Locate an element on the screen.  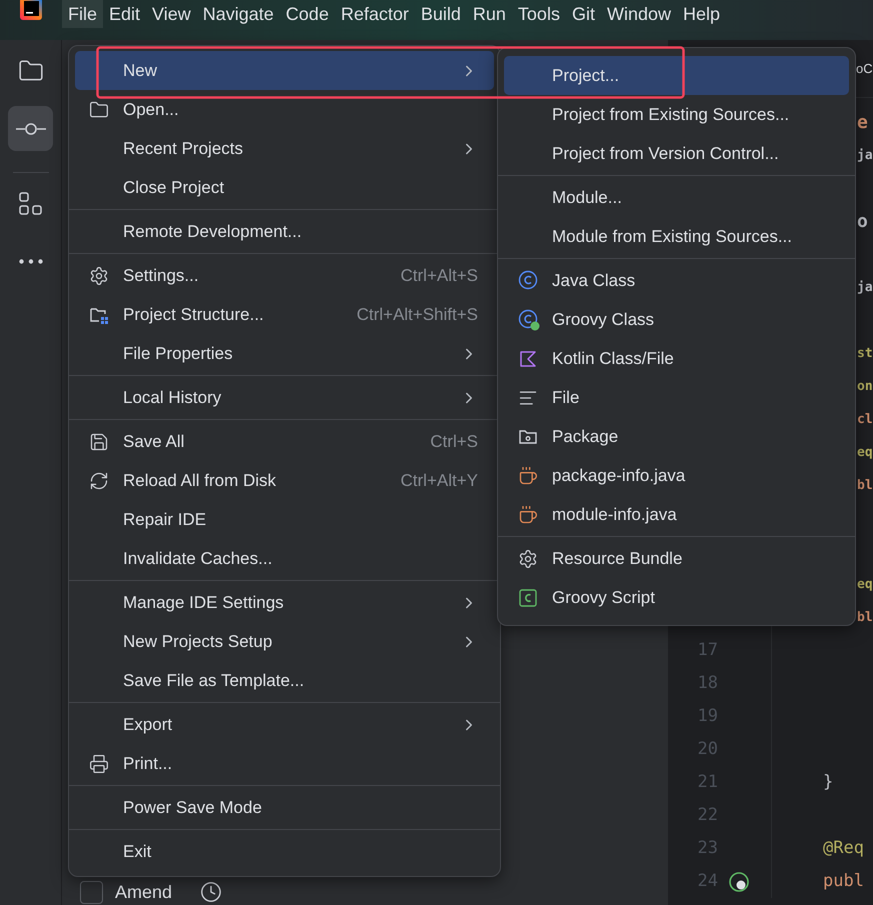
menu-bar-item: Window is located at coordinates (638, 14).